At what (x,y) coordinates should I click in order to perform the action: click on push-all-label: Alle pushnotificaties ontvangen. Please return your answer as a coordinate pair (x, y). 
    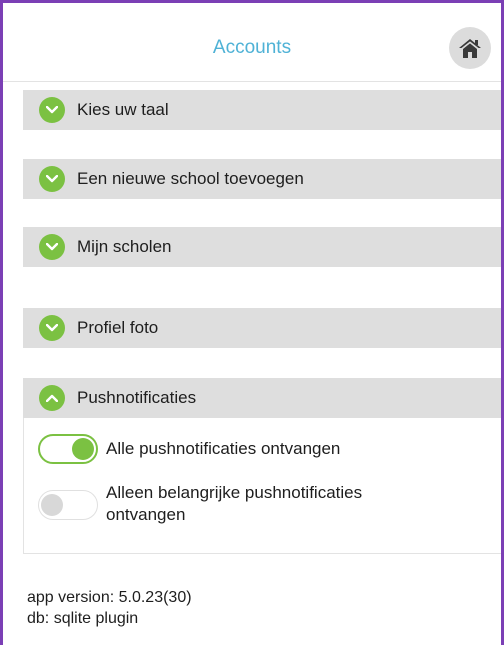
    Looking at the image, I should click on (223, 448).